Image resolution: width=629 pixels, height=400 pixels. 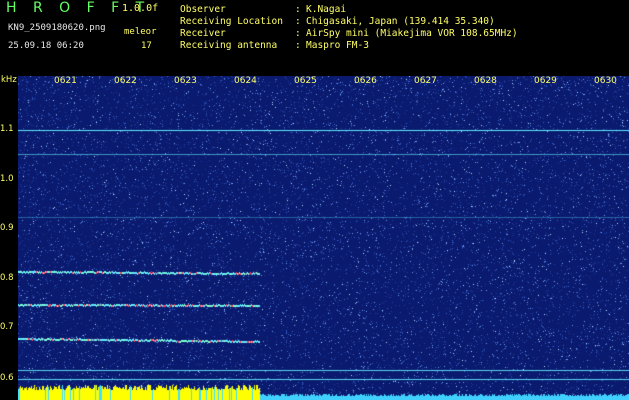 I want to click on info-value-receiver: AirSpy mini (Miakejima VOR 108.65MHz), so click(x=412, y=33).